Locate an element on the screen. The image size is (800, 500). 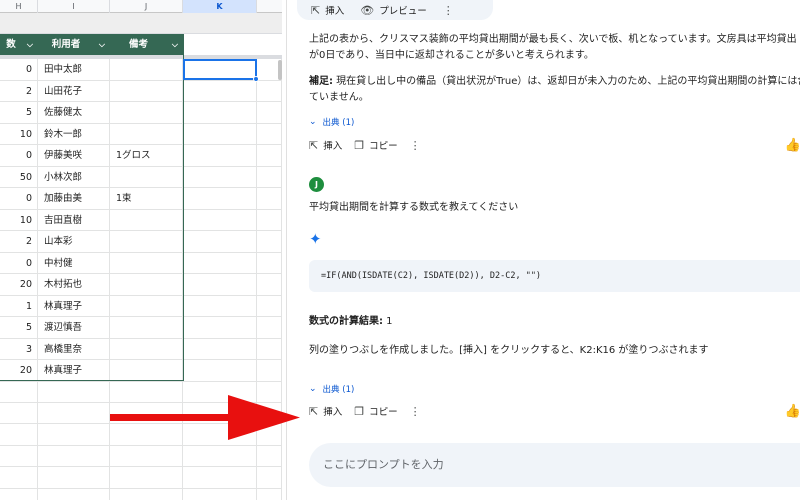
column-header-i: I is located at coordinates (74, 6).